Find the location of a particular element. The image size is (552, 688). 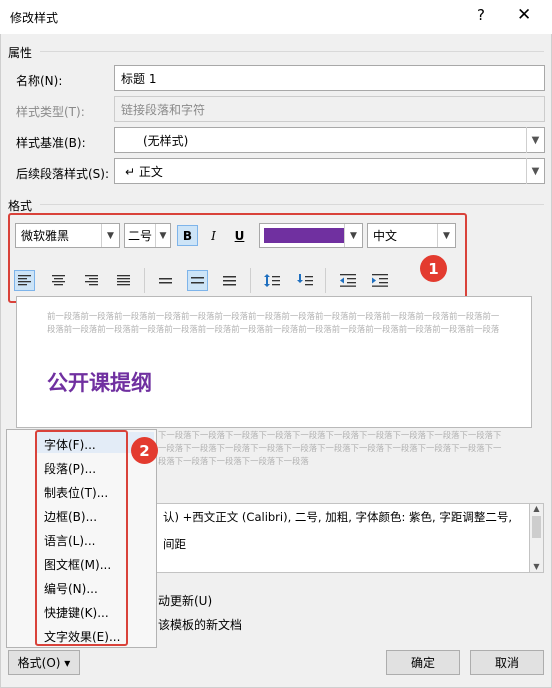

double-spacing-icon is located at coordinates (229, 281).